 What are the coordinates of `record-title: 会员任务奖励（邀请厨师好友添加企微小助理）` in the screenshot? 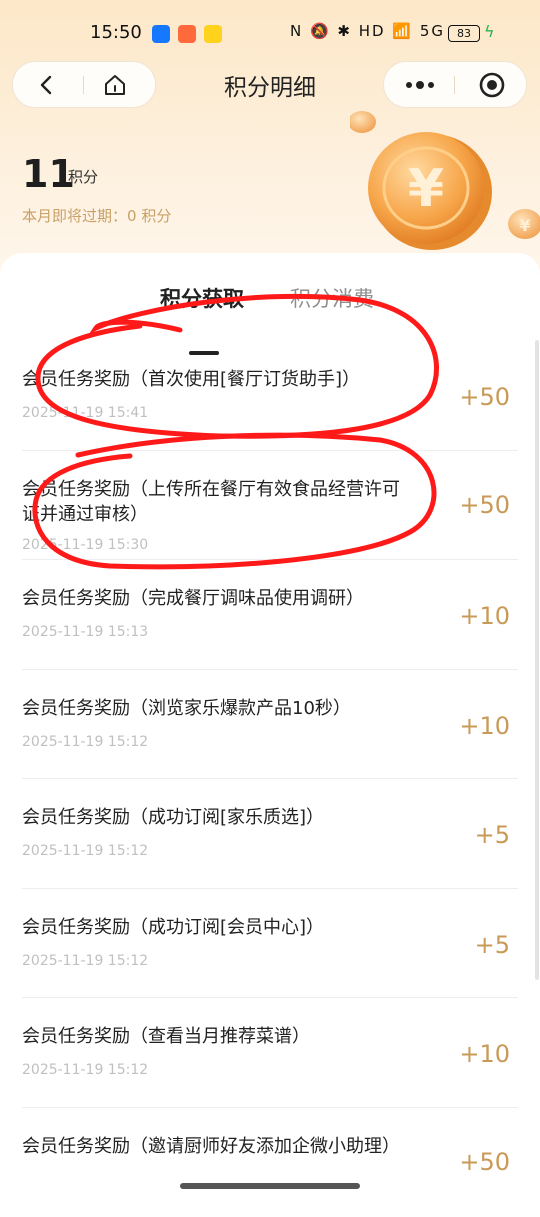 It's located at (212, 1146).